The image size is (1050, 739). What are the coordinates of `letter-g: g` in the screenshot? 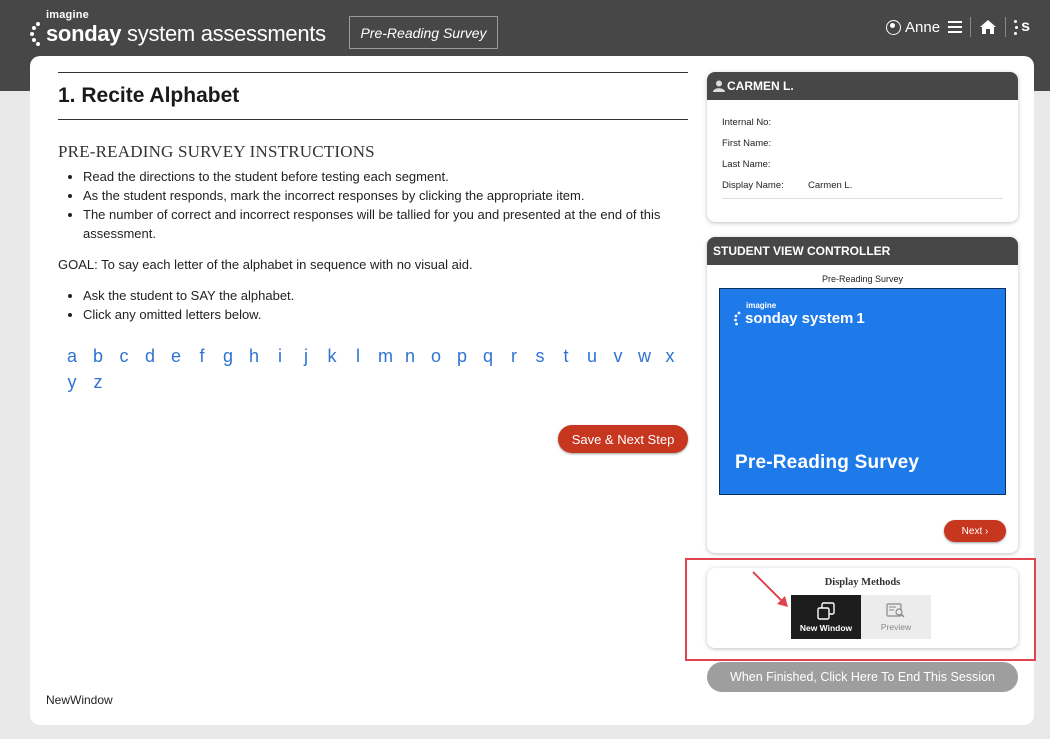 It's located at (228, 356).